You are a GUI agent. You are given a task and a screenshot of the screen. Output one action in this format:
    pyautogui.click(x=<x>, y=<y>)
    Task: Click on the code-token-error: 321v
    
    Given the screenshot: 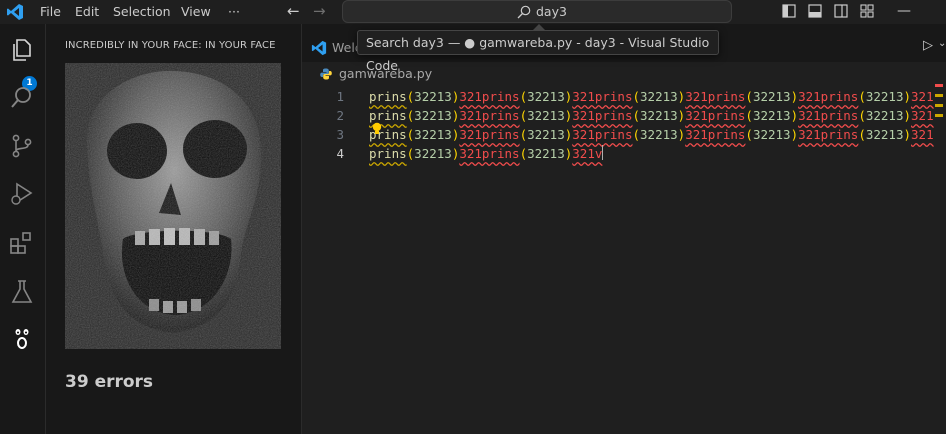 What is the action you would take?
    pyautogui.click(x=587, y=153)
    